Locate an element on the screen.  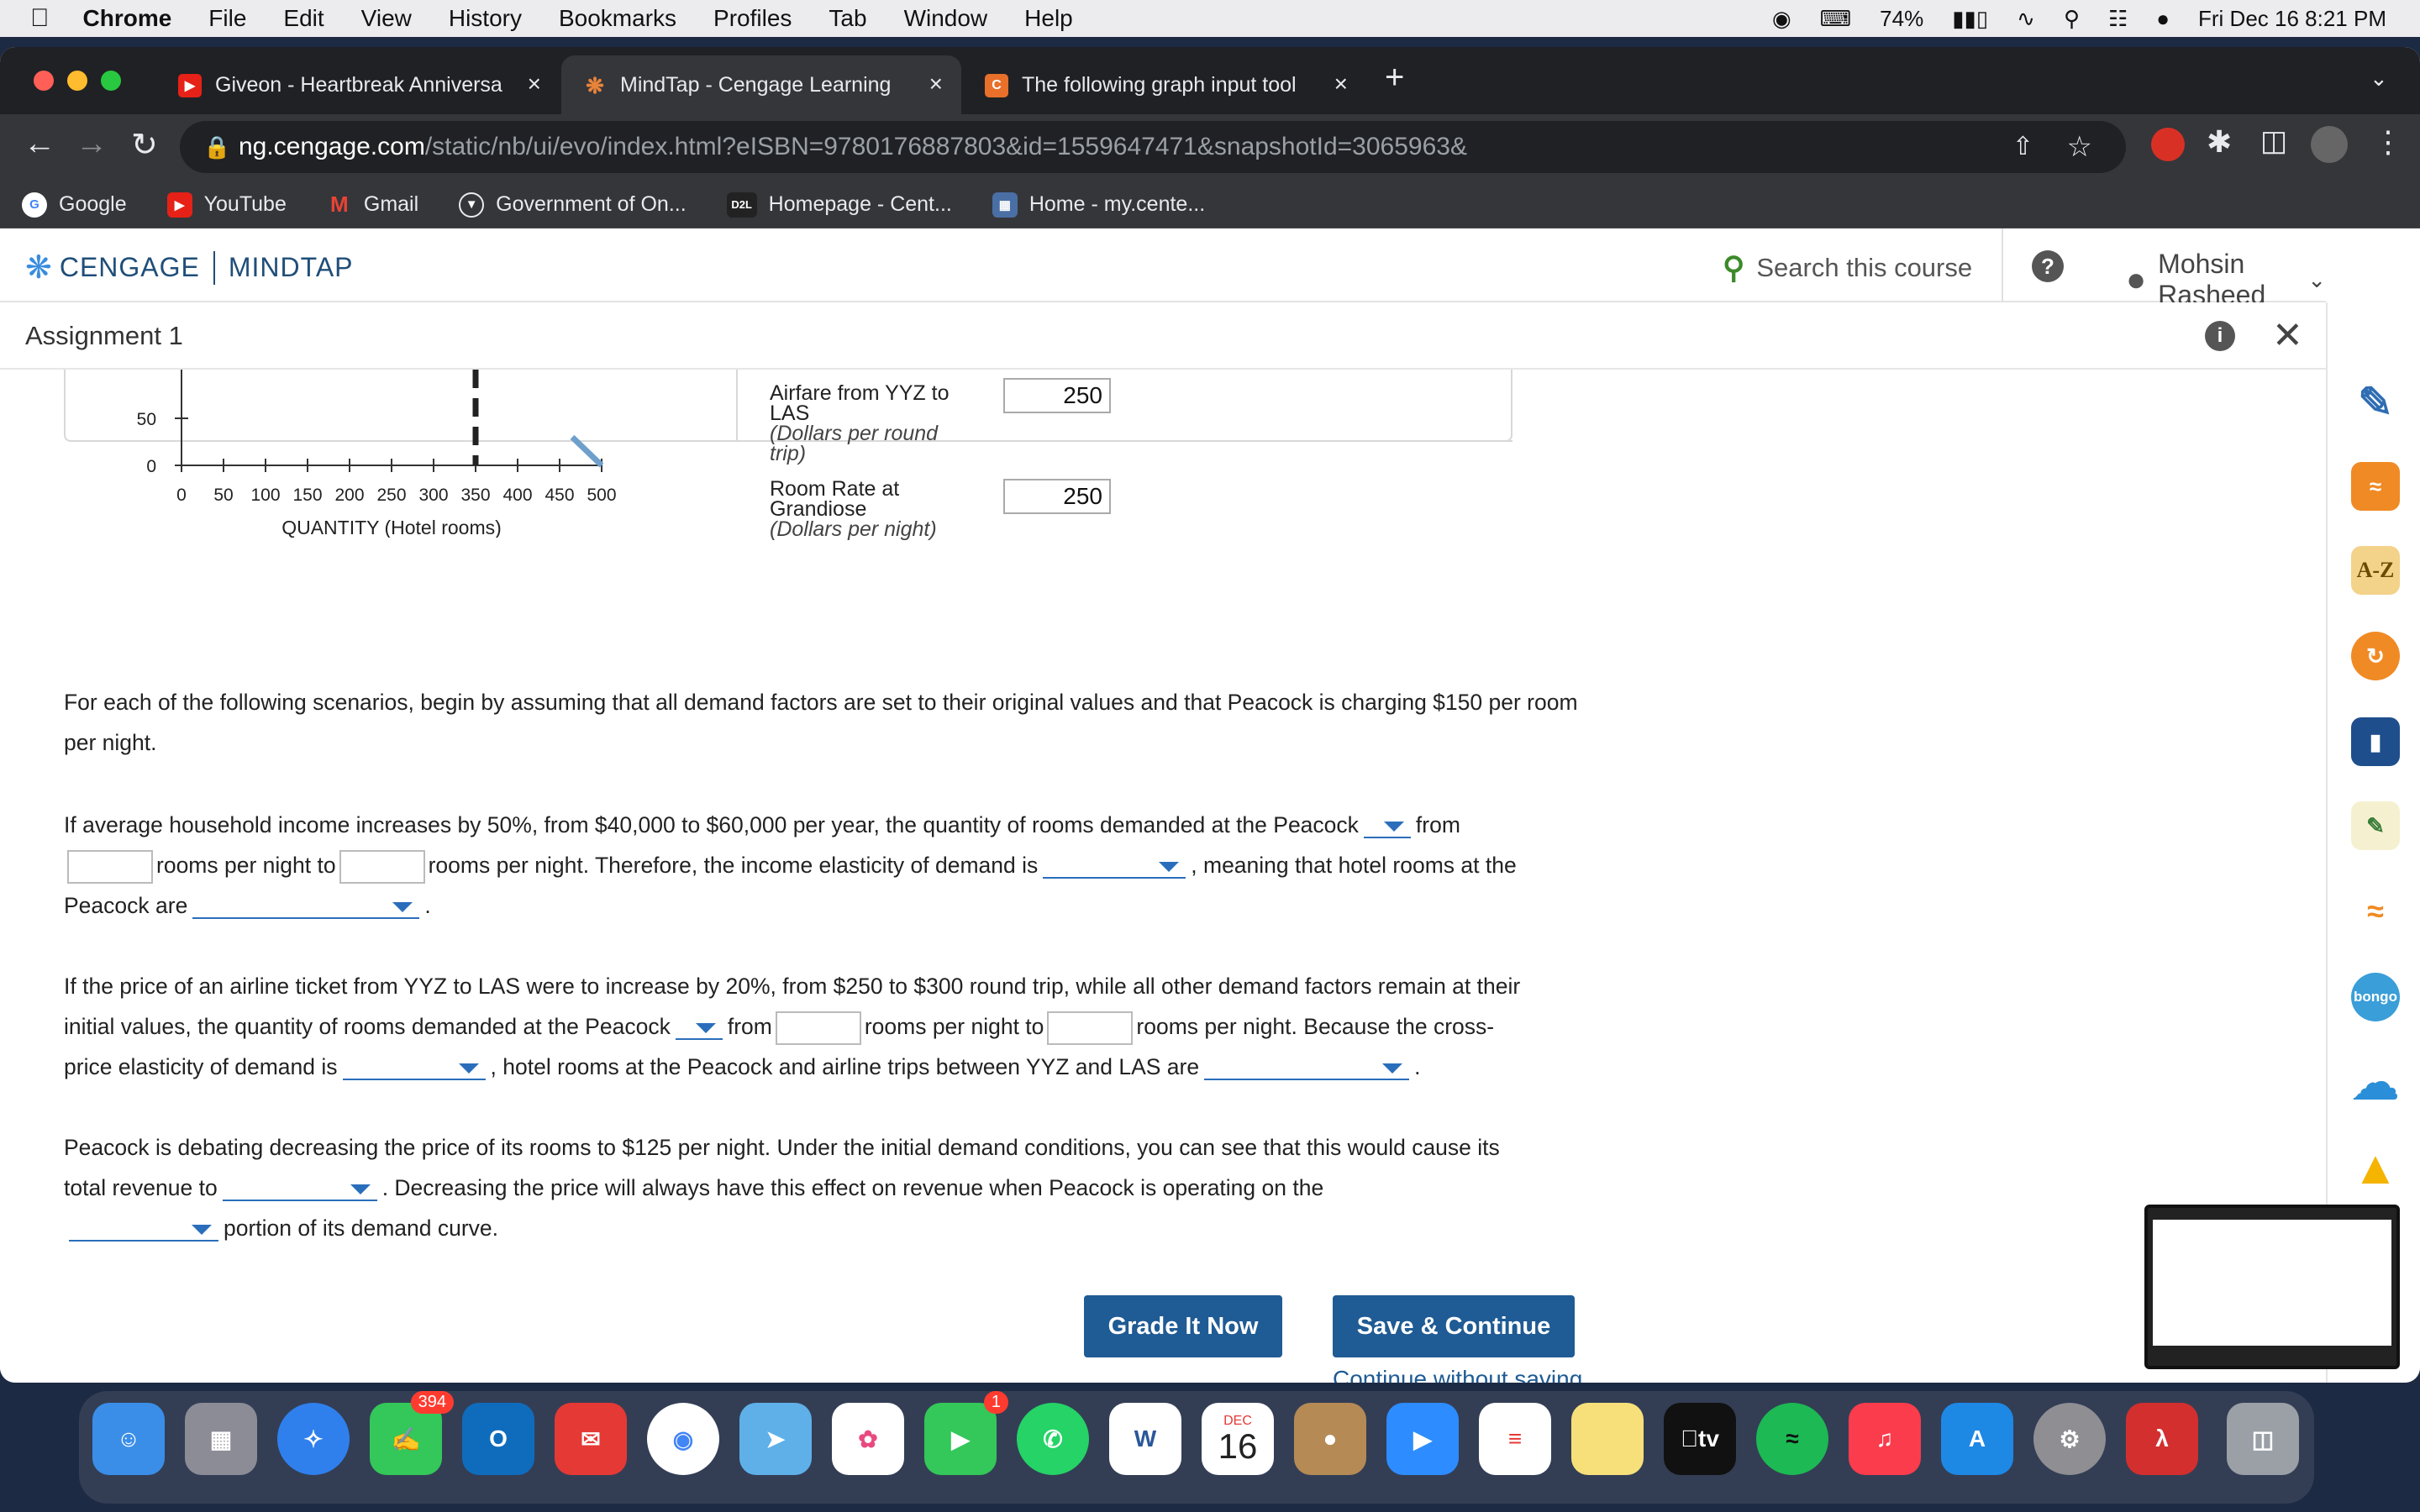
wifi-icon: ∿ is located at coordinates (2026, 19).